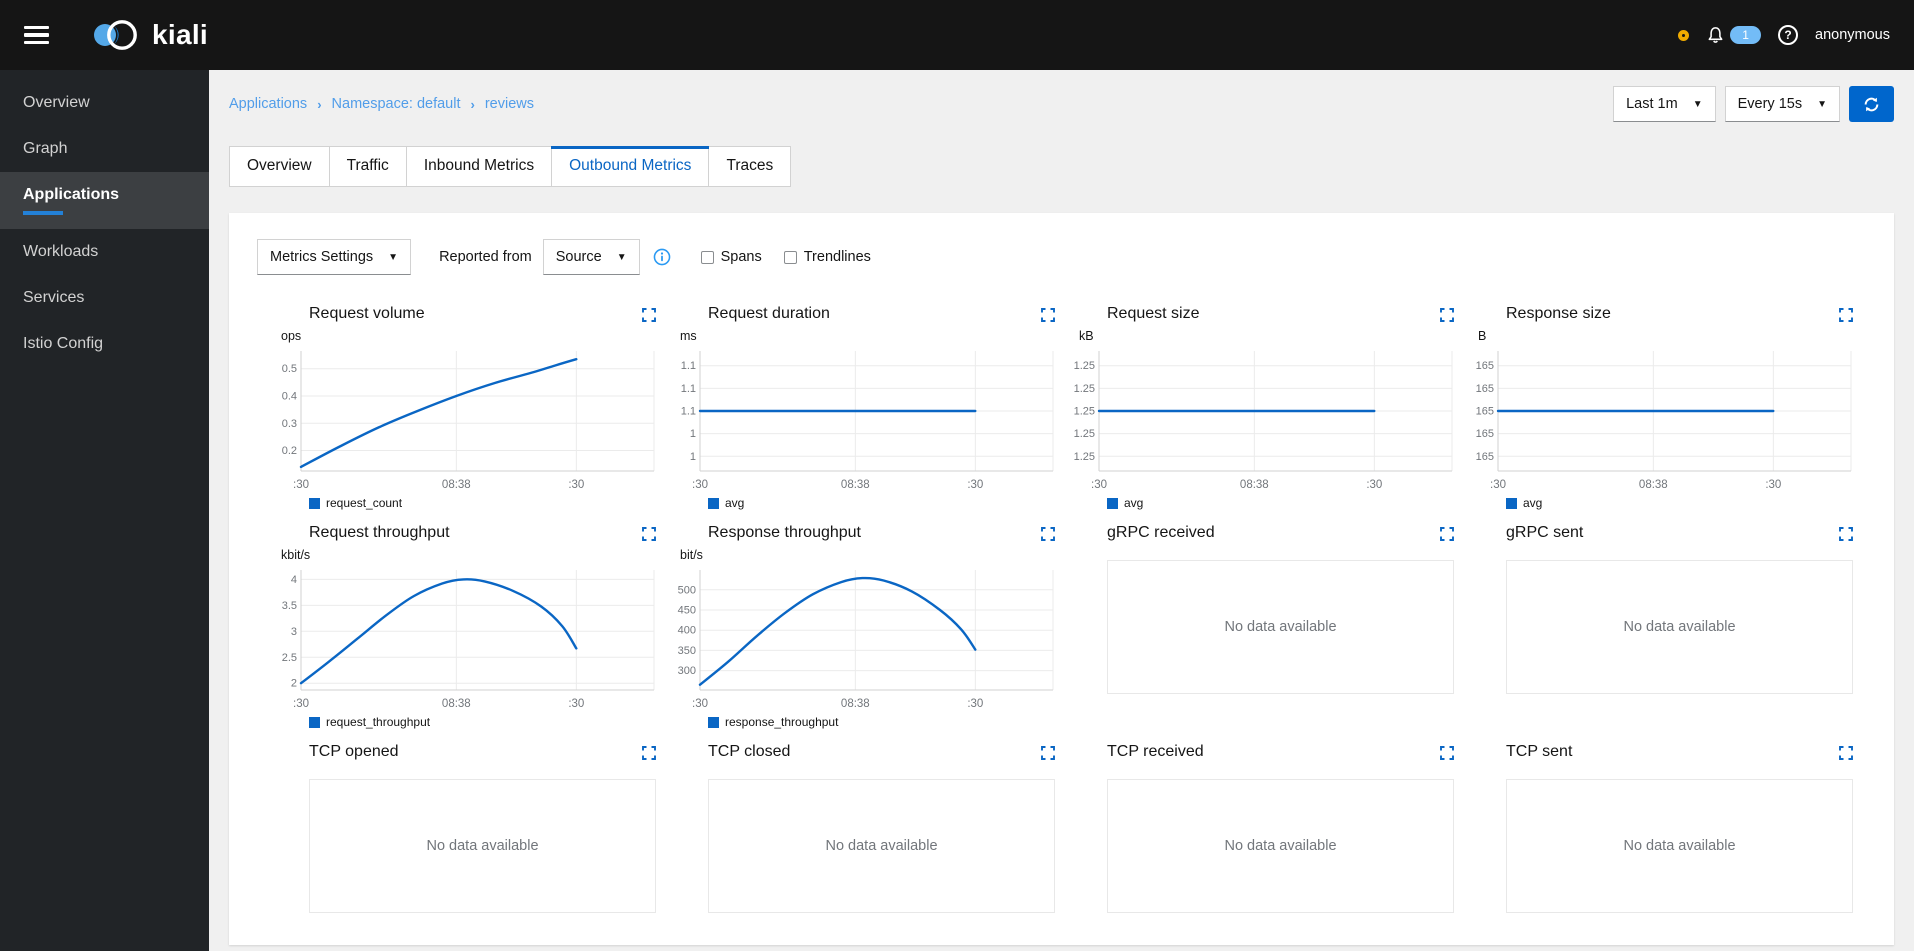 This screenshot has width=1914, height=951. Describe the element at coordinates (334, 257) in the screenshot. I see `metrics-settings-select: Metrics Settings ▼` at that location.